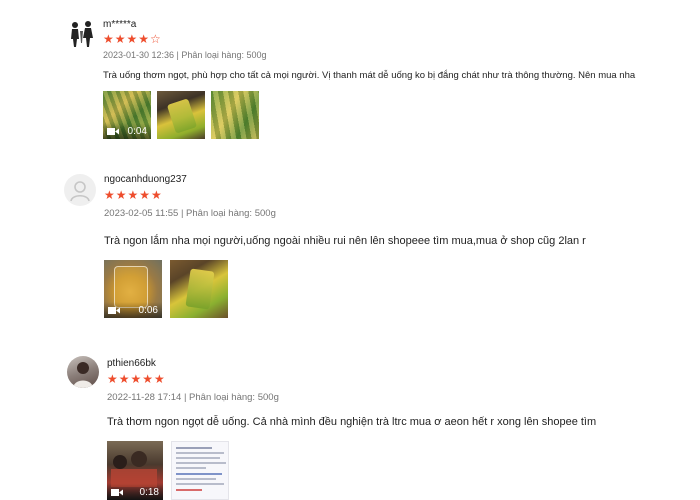 The image size is (700, 500). What do you see at coordinates (127, 115) in the screenshot?
I see `video-thumbnail: 0:04` at bounding box center [127, 115].